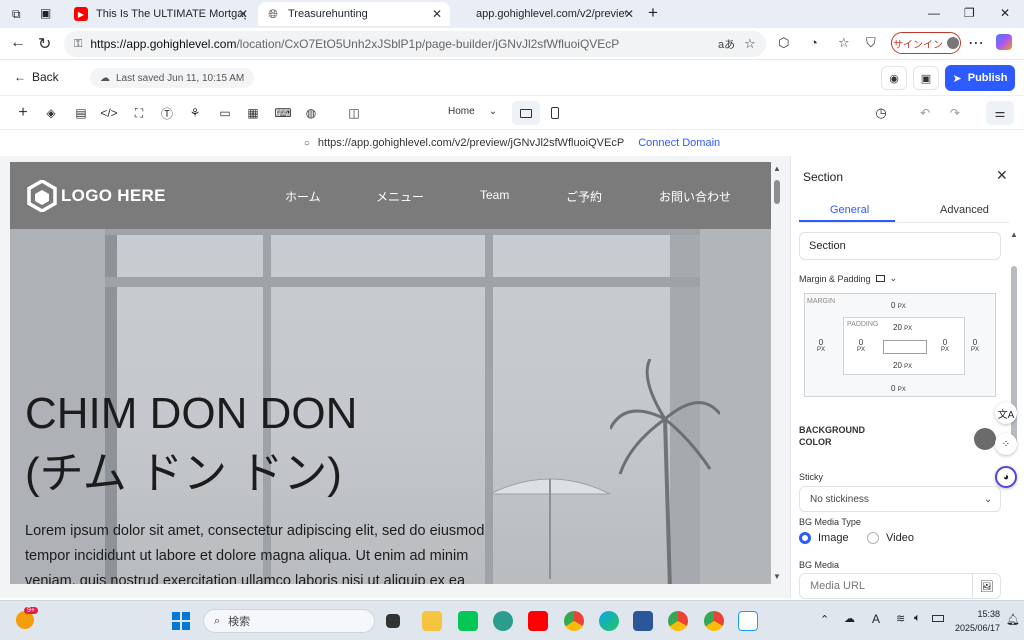 The height and width of the screenshot is (640, 1024). What do you see at coordinates (849, 618) in the screenshot?
I see `cloud-icon: ☁` at bounding box center [849, 618].